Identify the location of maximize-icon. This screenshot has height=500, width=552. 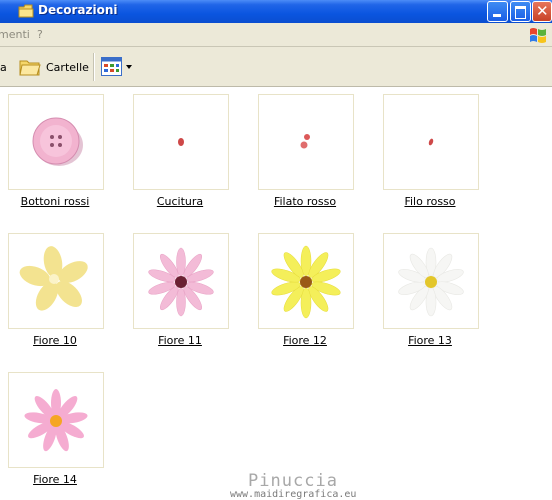
(520, 12).